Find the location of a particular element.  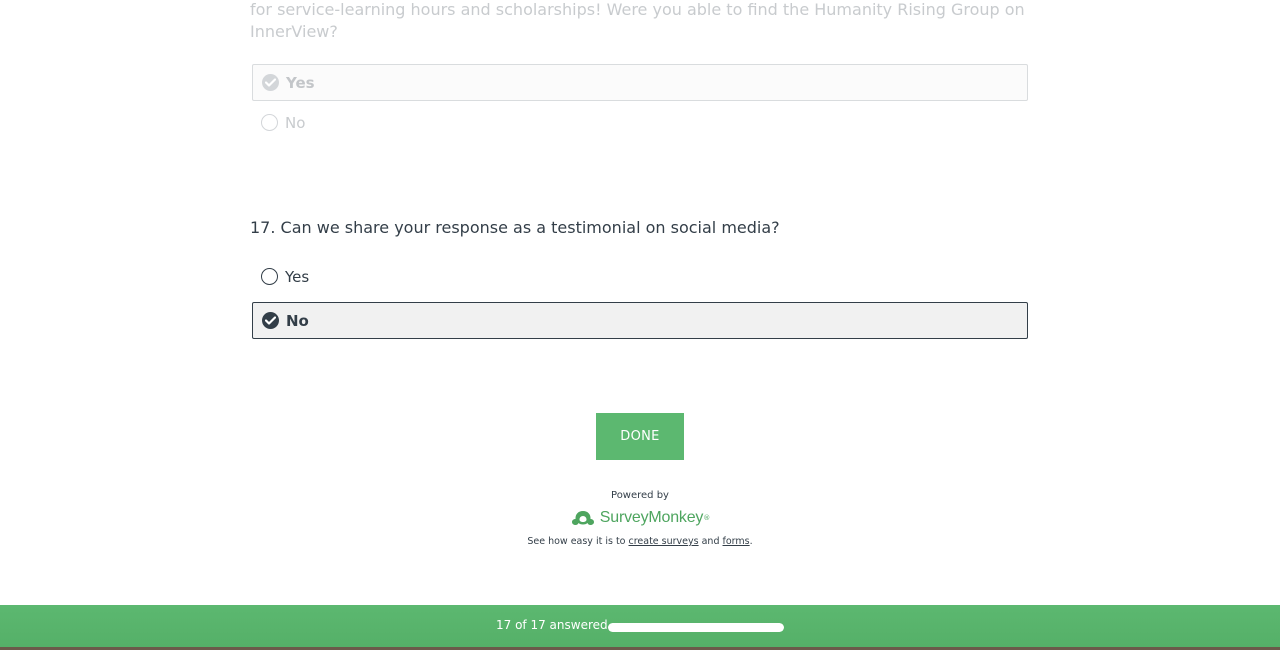

forms-link: forms is located at coordinates (736, 541).